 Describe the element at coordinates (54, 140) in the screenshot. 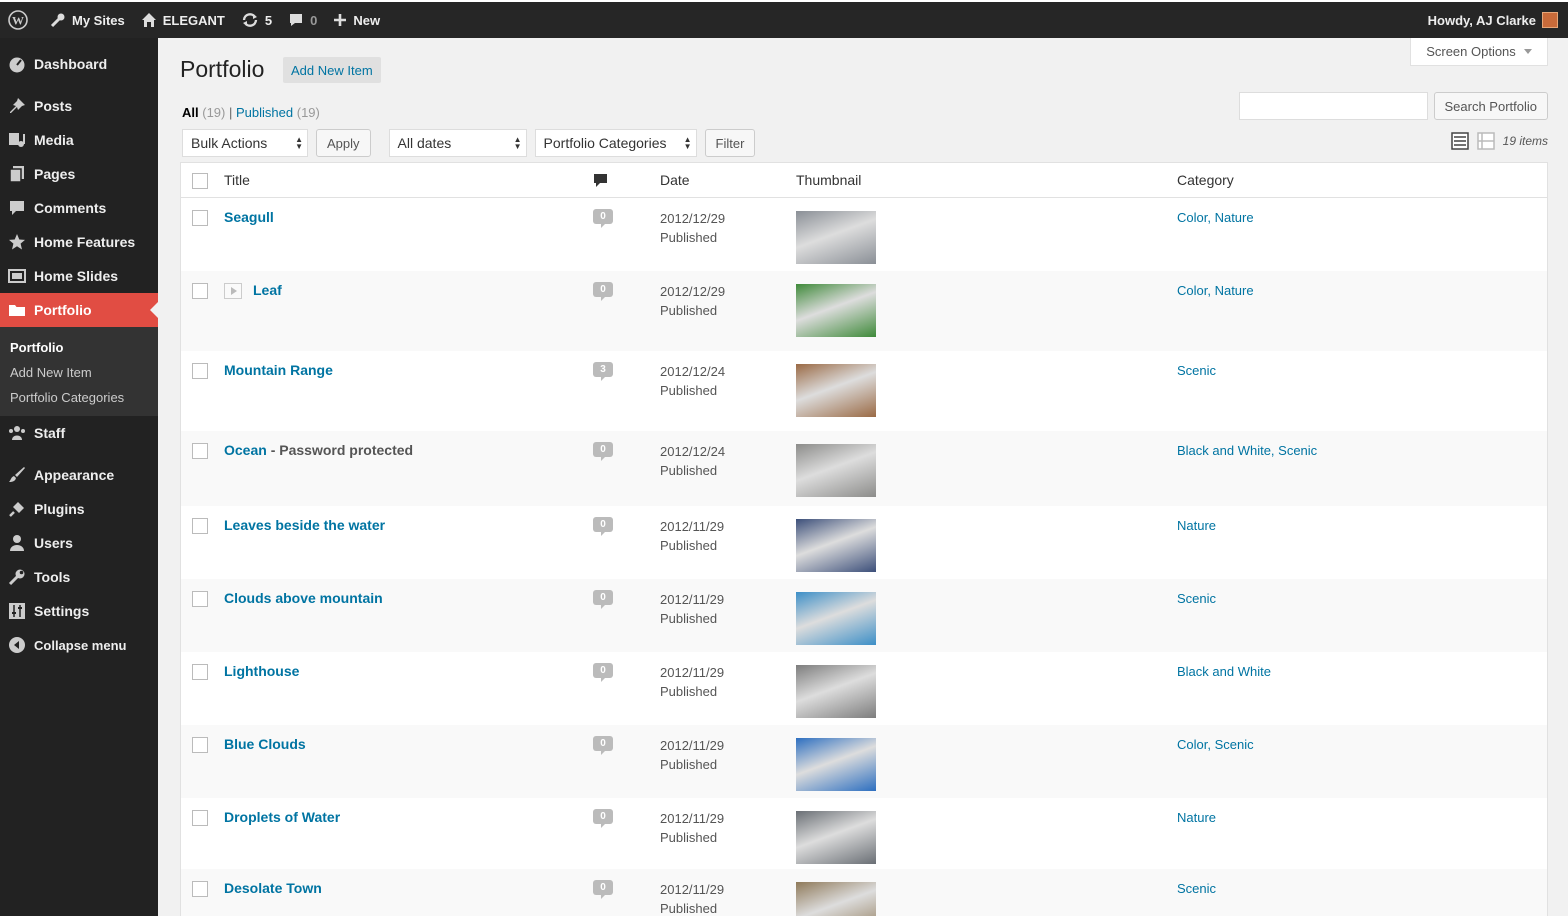

I see `menu-label: Media` at that location.